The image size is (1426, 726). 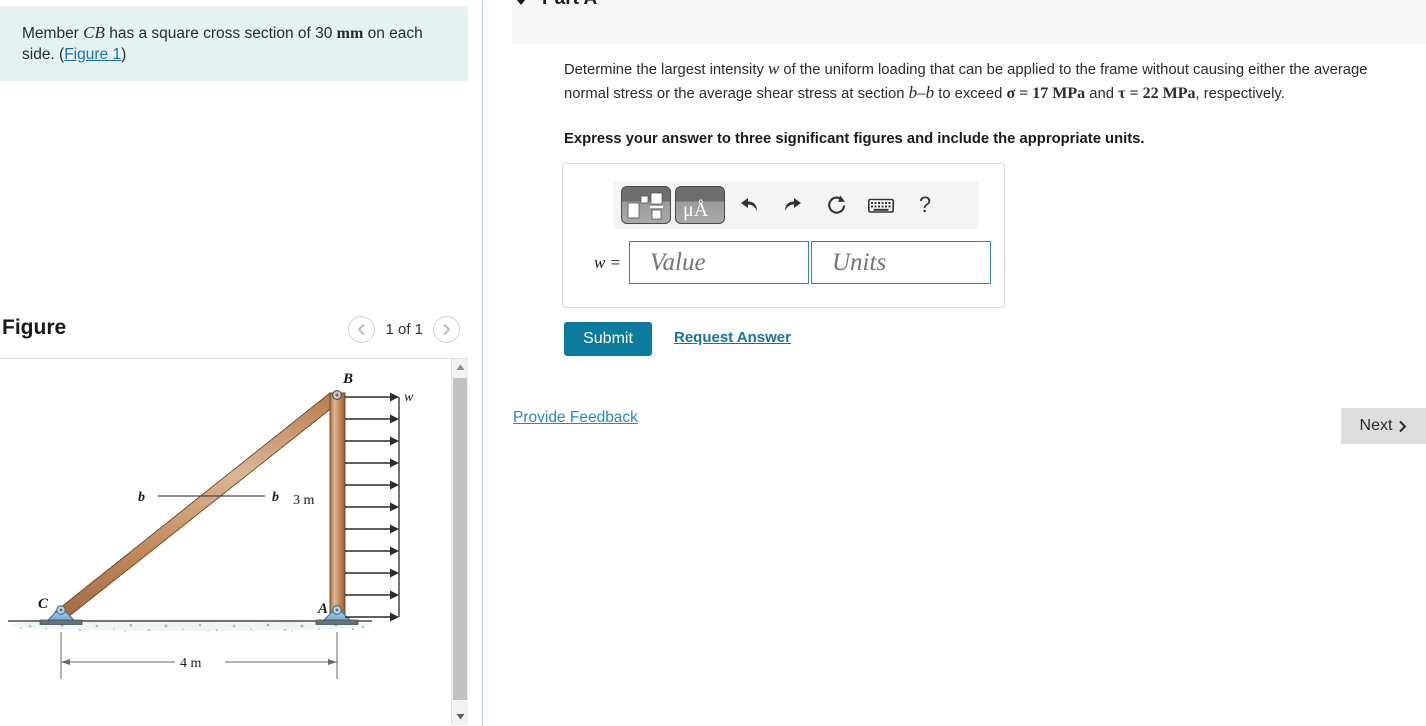 What do you see at coordinates (575, 418) in the screenshot?
I see `provide-feedback-link: Provide Feedback` at bounding box center [575, 418].